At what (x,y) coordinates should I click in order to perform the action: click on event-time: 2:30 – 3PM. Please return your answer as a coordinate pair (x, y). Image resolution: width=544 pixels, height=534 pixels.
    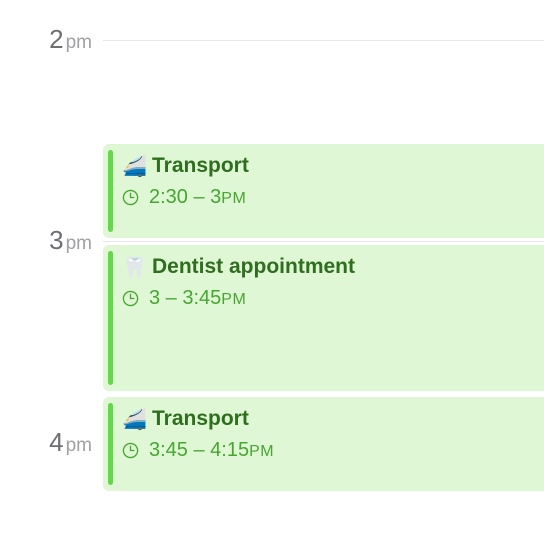
    Looking at the image, I should click on (184, 197).